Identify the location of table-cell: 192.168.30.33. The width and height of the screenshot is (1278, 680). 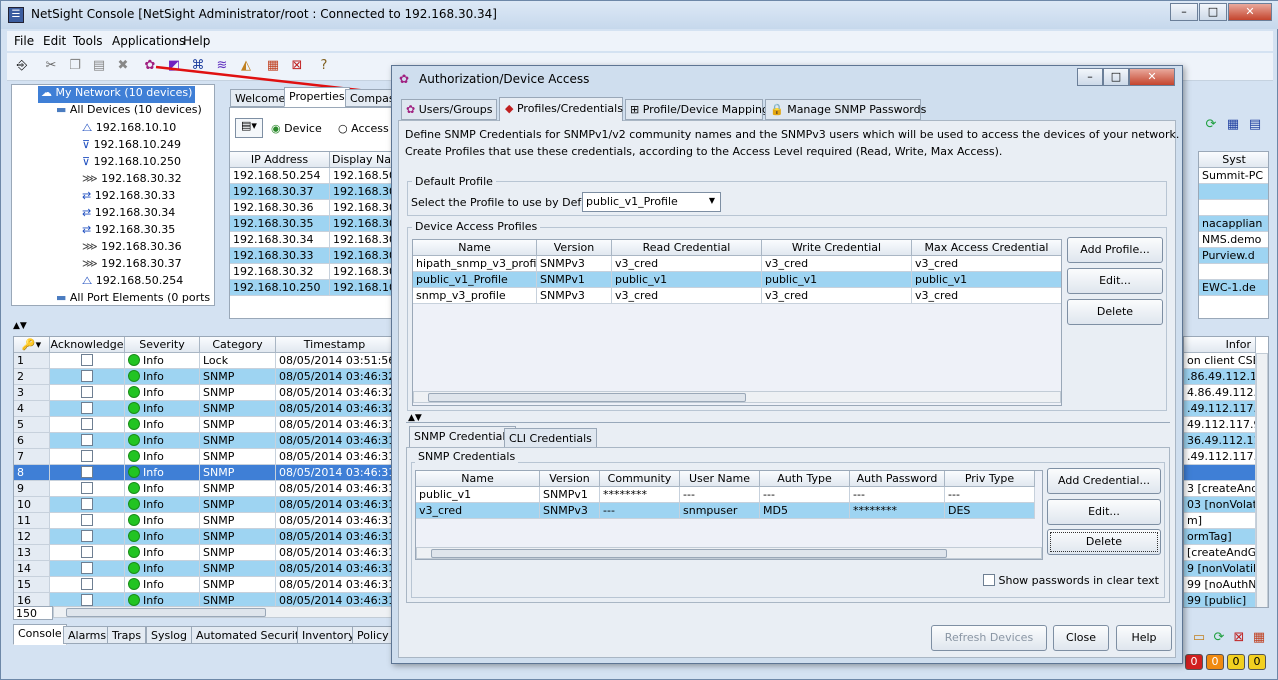
(280, 256).